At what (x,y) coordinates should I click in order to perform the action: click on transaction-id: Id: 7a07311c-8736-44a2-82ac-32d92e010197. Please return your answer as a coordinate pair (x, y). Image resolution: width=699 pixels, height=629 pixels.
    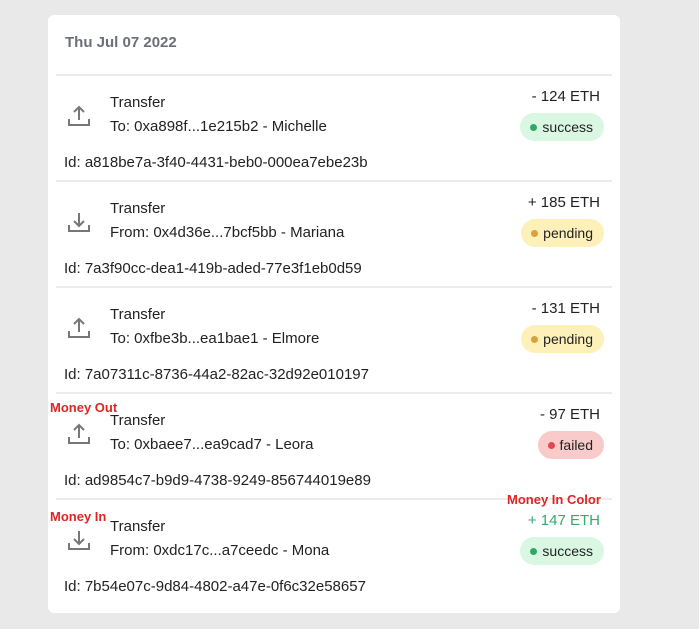
    Looking at the image, I should click on (216, 374).